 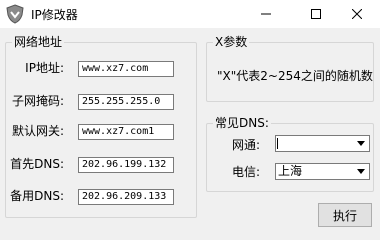 I want to click on maximize-icon, so click(x=316, y=14).